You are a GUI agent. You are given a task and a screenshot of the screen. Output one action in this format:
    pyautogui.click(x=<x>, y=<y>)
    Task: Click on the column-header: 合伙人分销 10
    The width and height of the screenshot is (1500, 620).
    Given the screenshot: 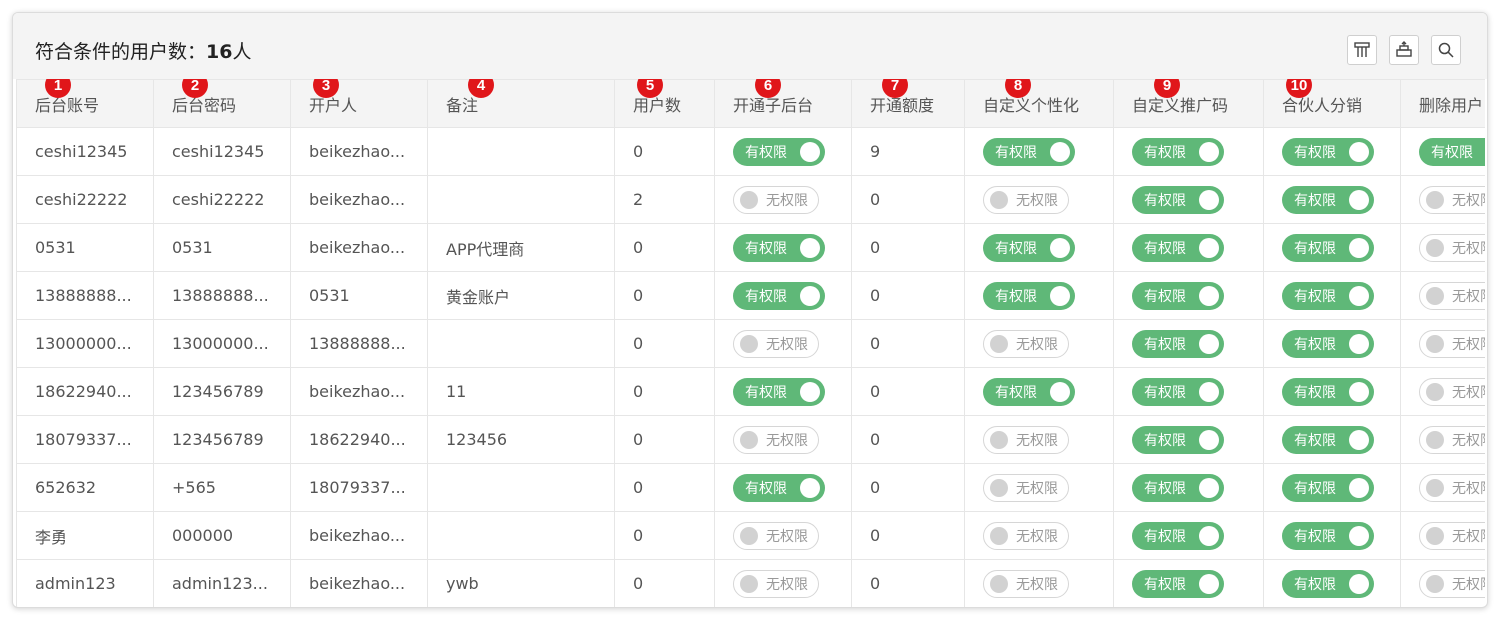 What is the action you would take?
    pyautogui.click(x=1332, y=103)
    